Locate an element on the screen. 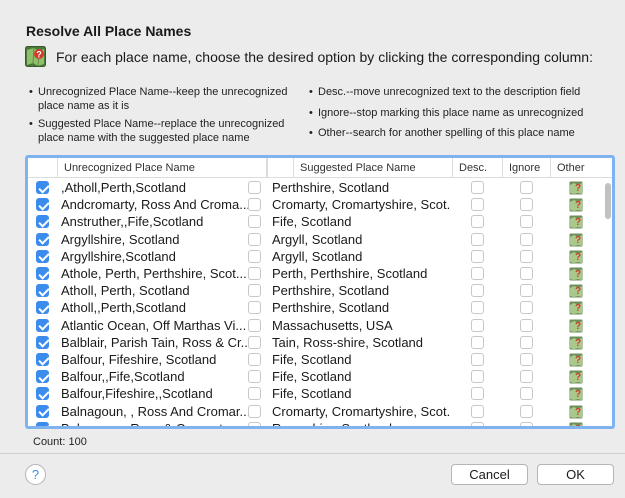 Image resolution: width=625 pixels, height=498 pixels. scrollbar-thumb is located at coordinates (608, 201).